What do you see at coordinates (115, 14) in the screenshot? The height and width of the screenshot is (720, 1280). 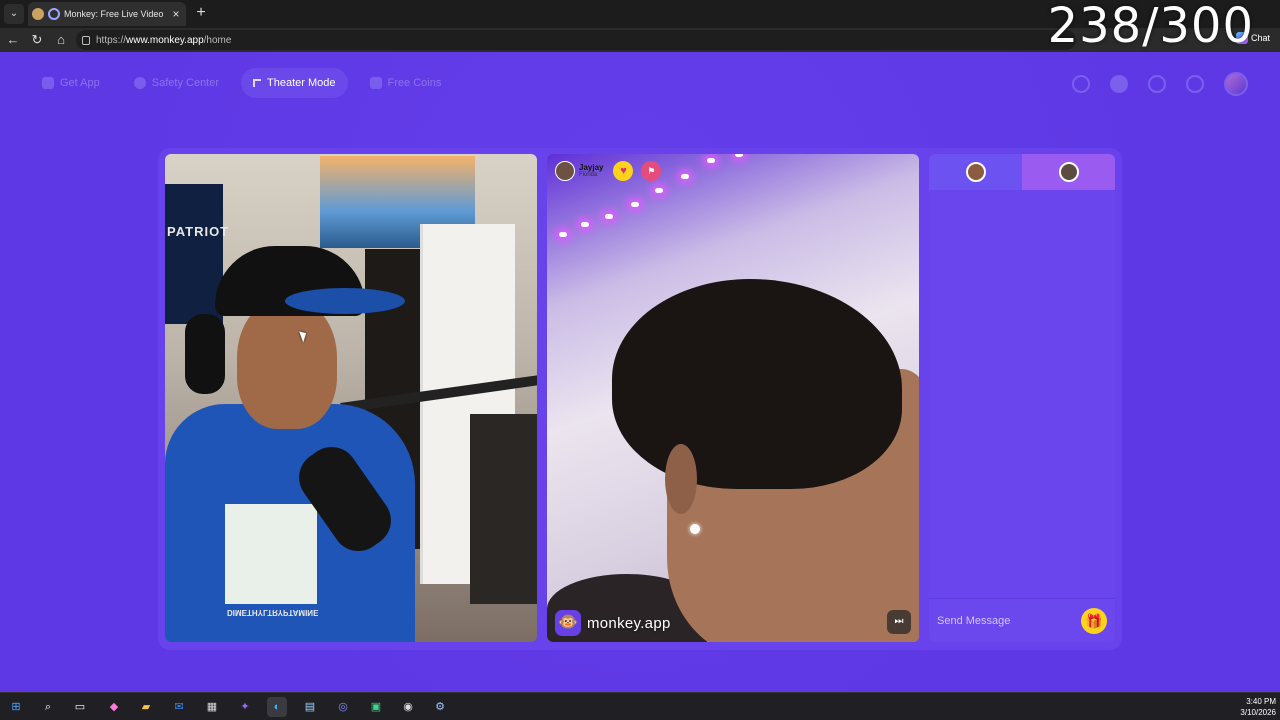 I see `tab-title: Monkey: Free Live Video Chat` at bounding box center [115, 14].